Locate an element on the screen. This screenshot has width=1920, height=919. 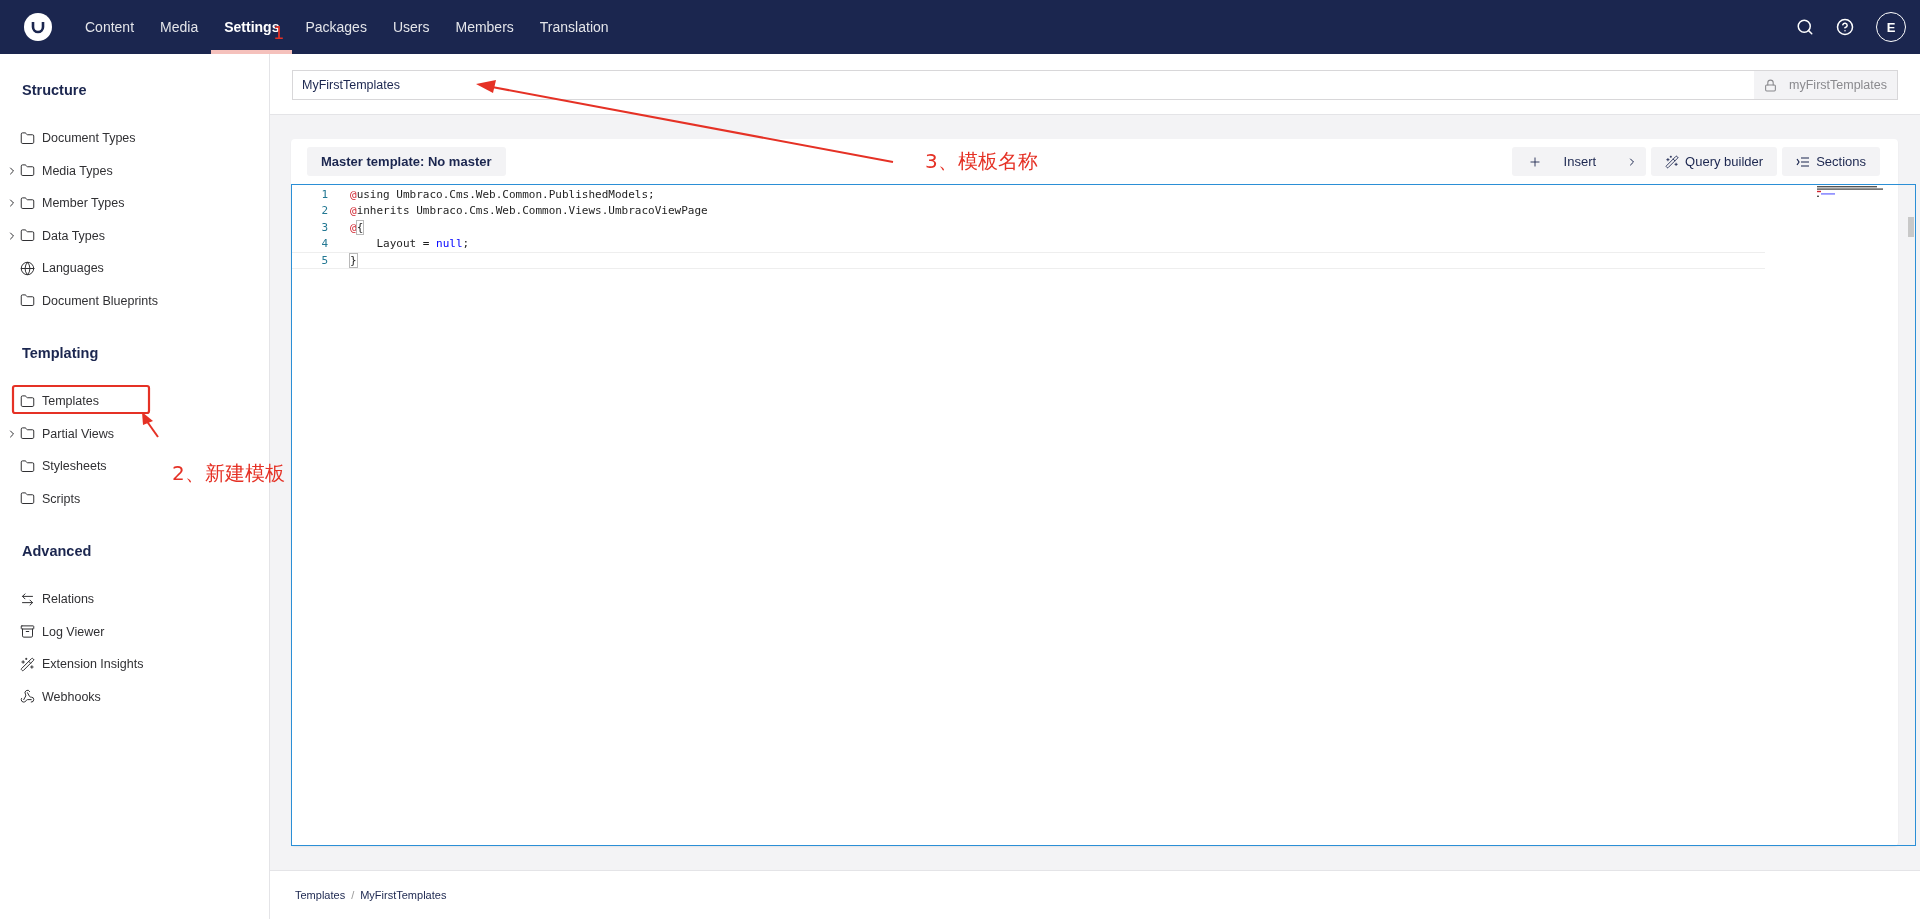
line-number: 3 is located at coordinates (324, 227).